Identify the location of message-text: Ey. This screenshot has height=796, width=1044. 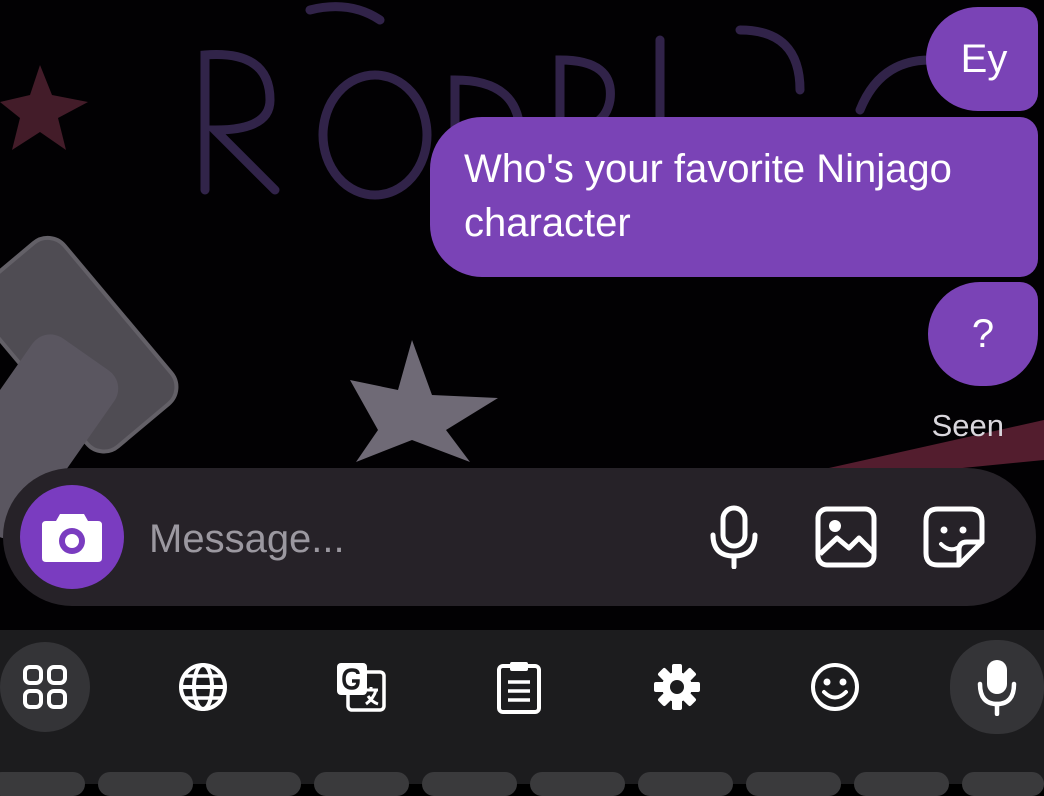
(984, 59).